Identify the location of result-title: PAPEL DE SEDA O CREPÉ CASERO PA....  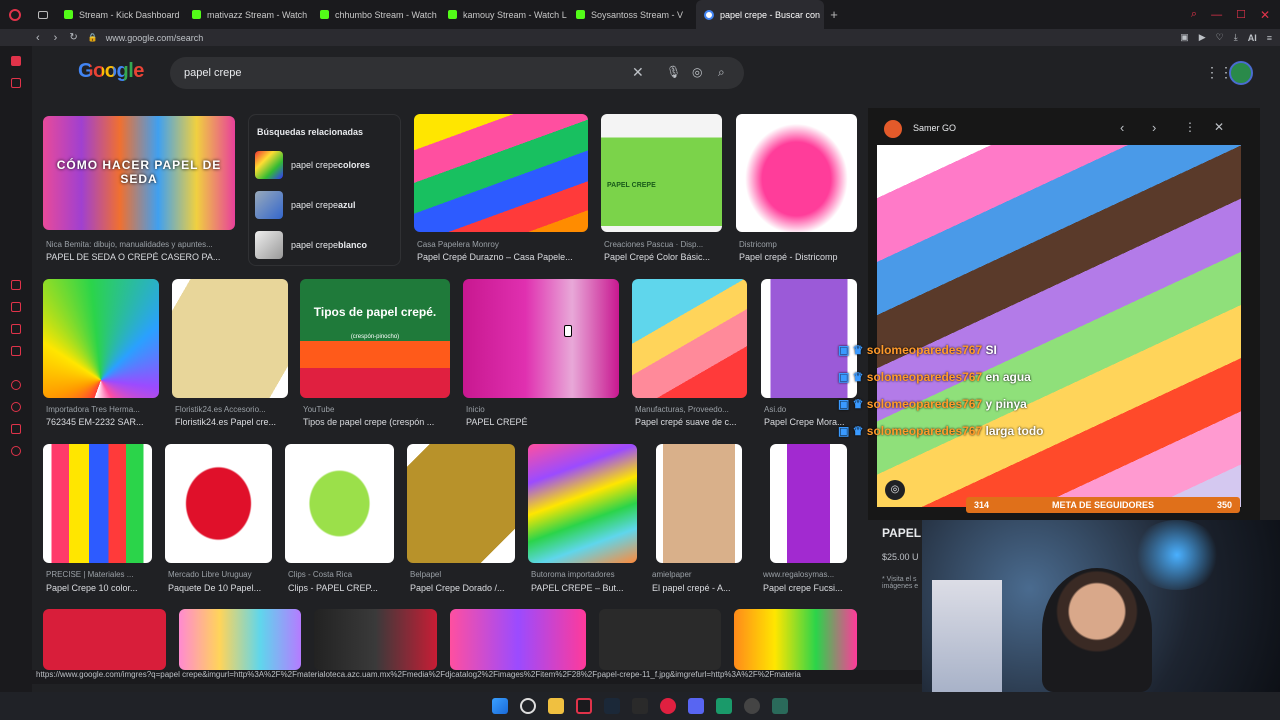
(140, 257).